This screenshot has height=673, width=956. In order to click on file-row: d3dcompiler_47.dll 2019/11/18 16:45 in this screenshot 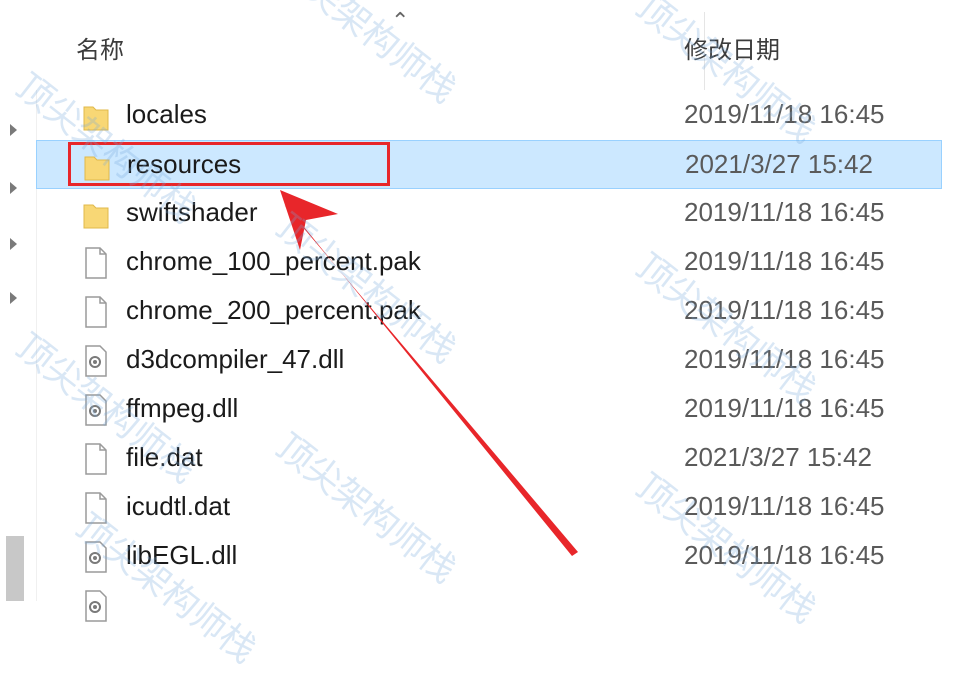, I will do `click(489, 360)`.